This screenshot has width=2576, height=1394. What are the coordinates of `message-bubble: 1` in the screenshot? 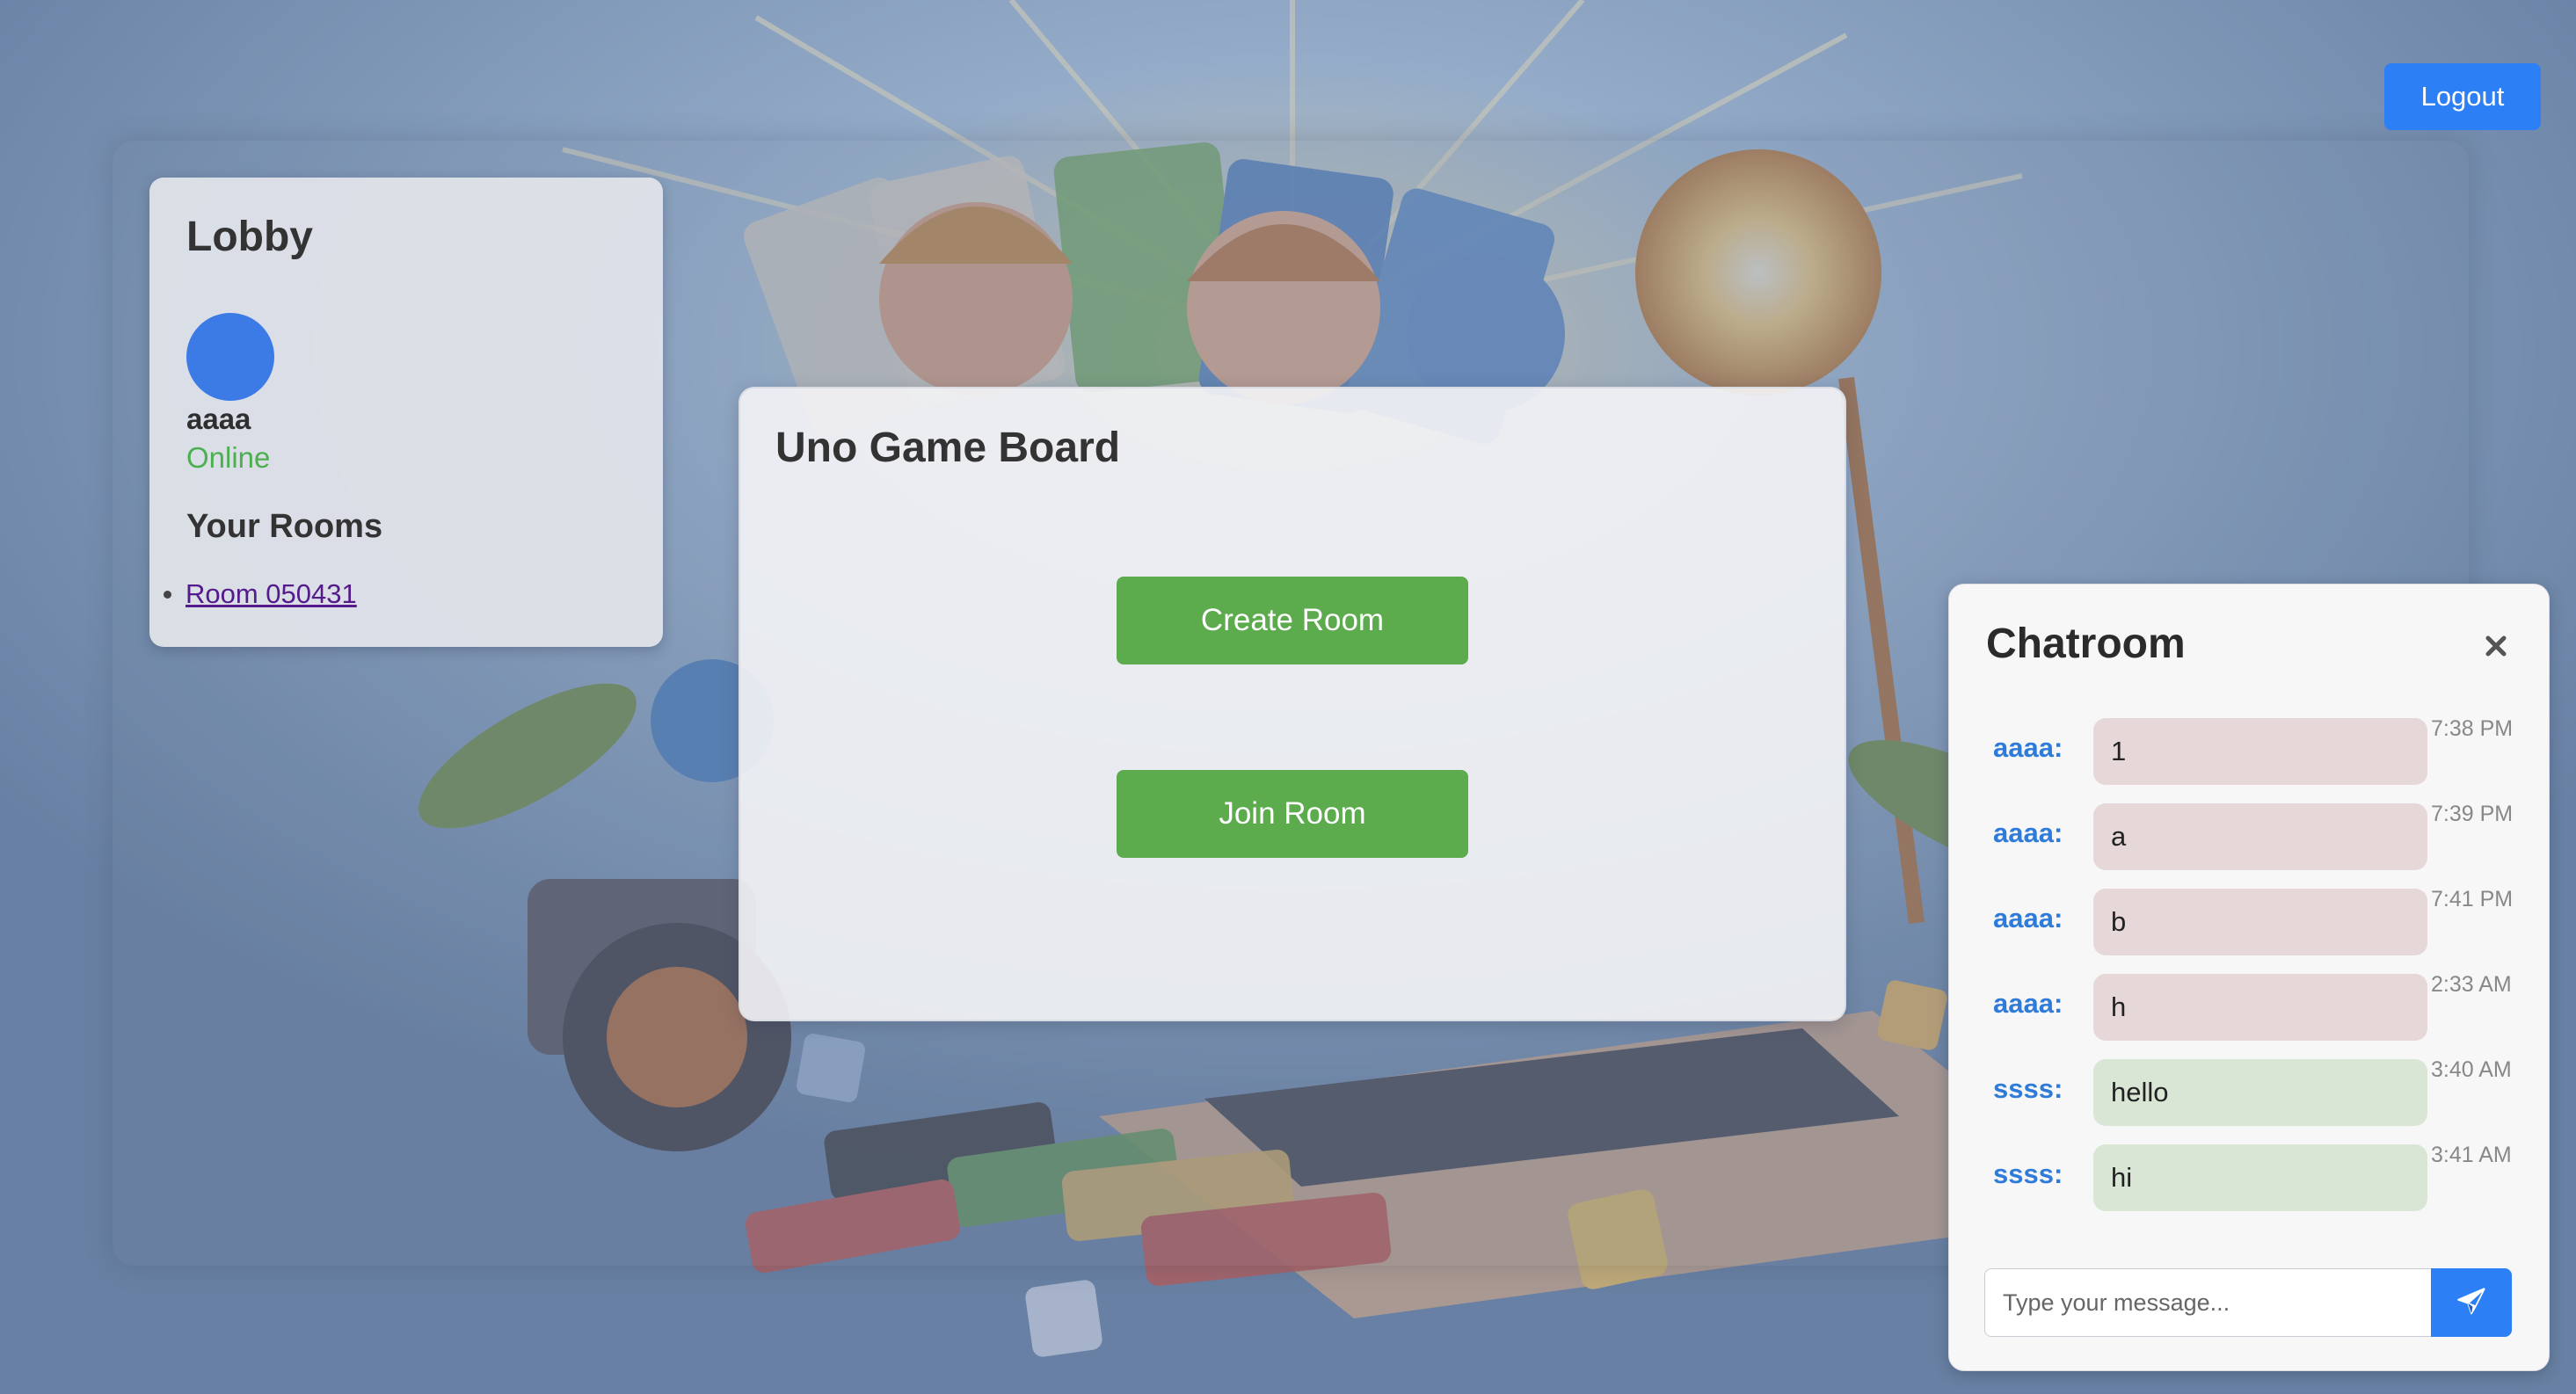 It's located at (2260, 751).